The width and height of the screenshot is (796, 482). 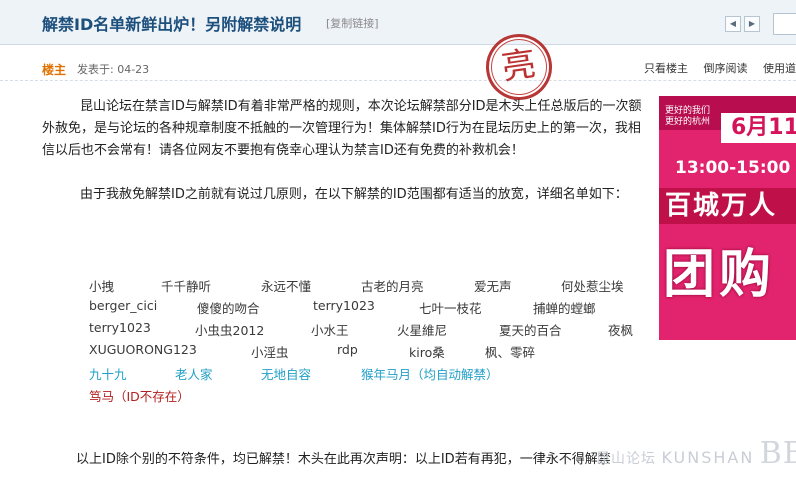 I want to click on watermark-bbs: BBS, so click(x=777, y=453).